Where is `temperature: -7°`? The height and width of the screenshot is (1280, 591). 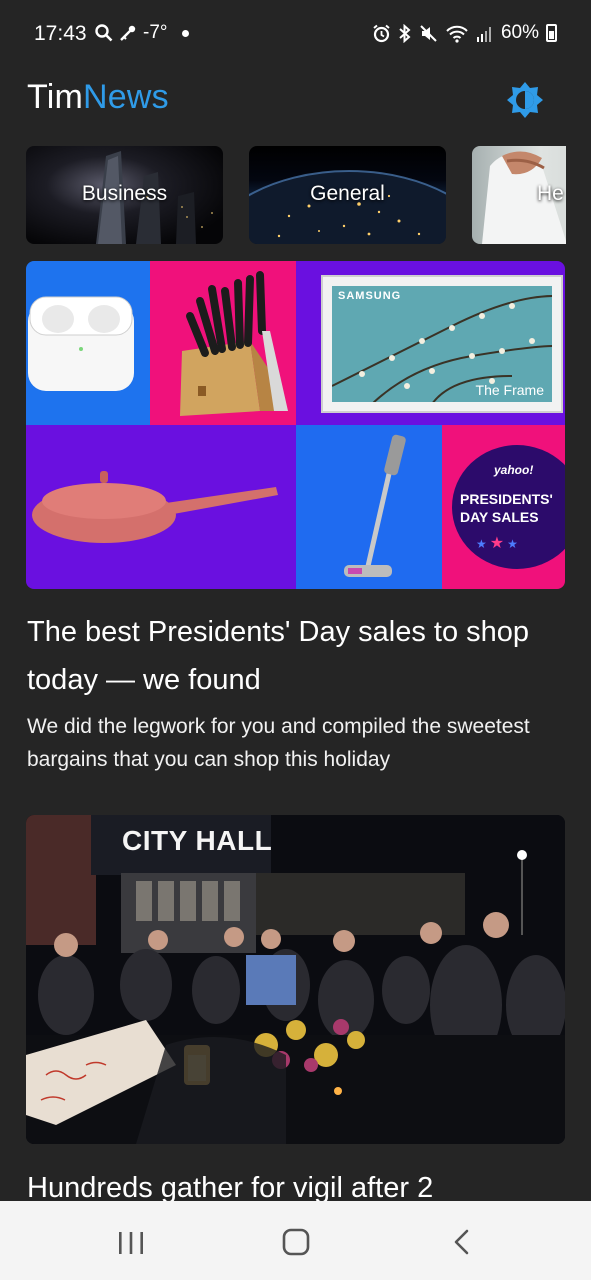 temperature: -7° is located at coordinates (155, 32).